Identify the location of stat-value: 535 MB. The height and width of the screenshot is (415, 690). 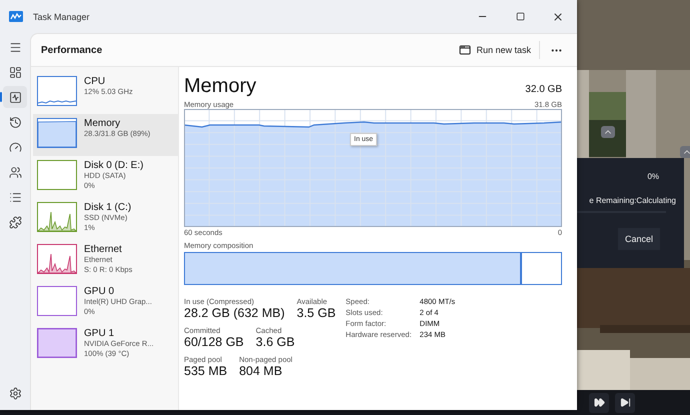
(206, 371).